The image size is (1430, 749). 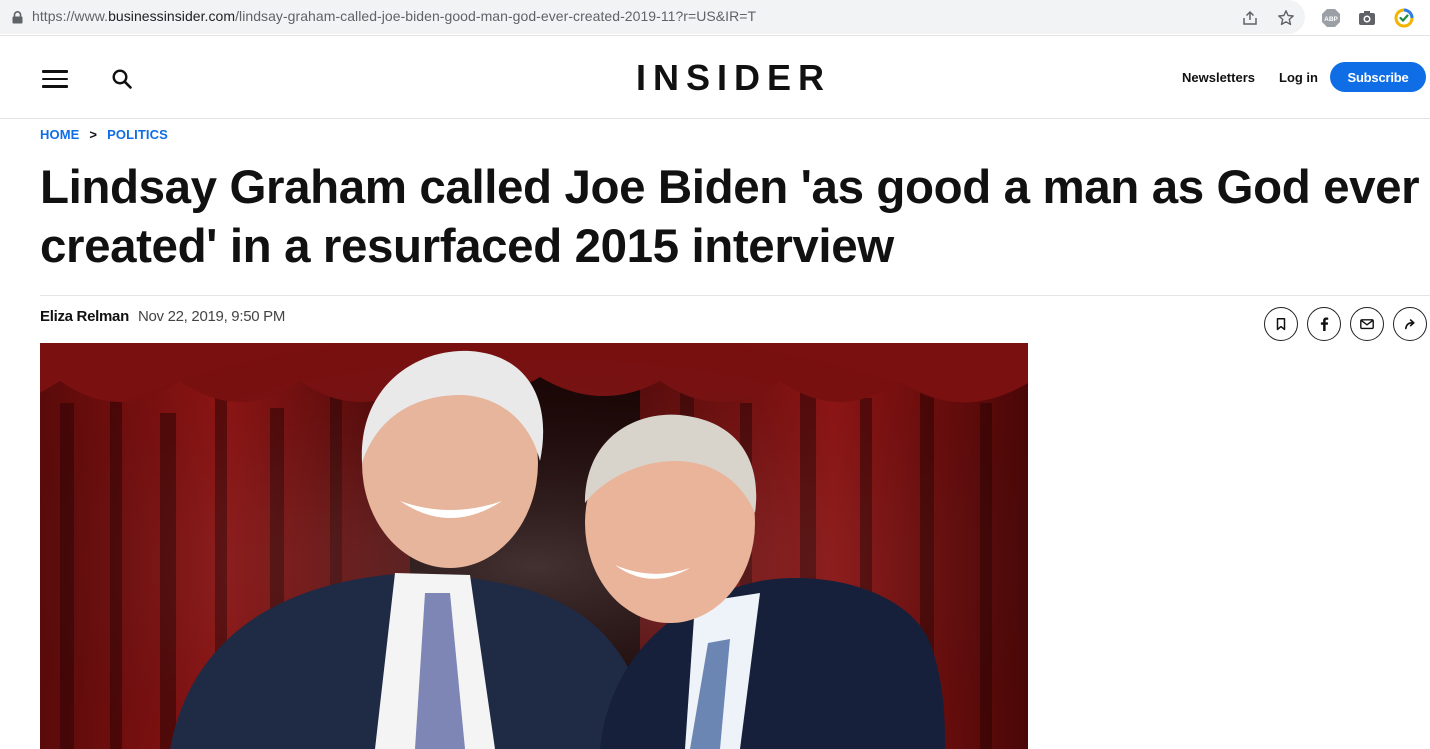 What do you see at coordinates (1298, 77) in the screenshot?
I see `login-link: Log in` at bounding box center [1298, 77].